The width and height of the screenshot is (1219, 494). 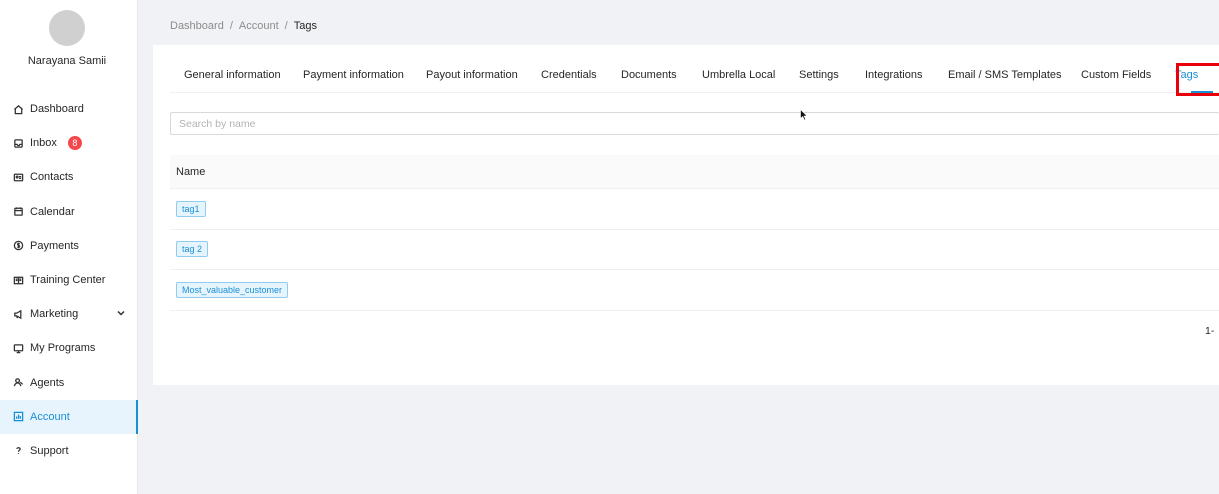 I want to click on sidebar-item-label: My Programs, so click(x=63, y=348).